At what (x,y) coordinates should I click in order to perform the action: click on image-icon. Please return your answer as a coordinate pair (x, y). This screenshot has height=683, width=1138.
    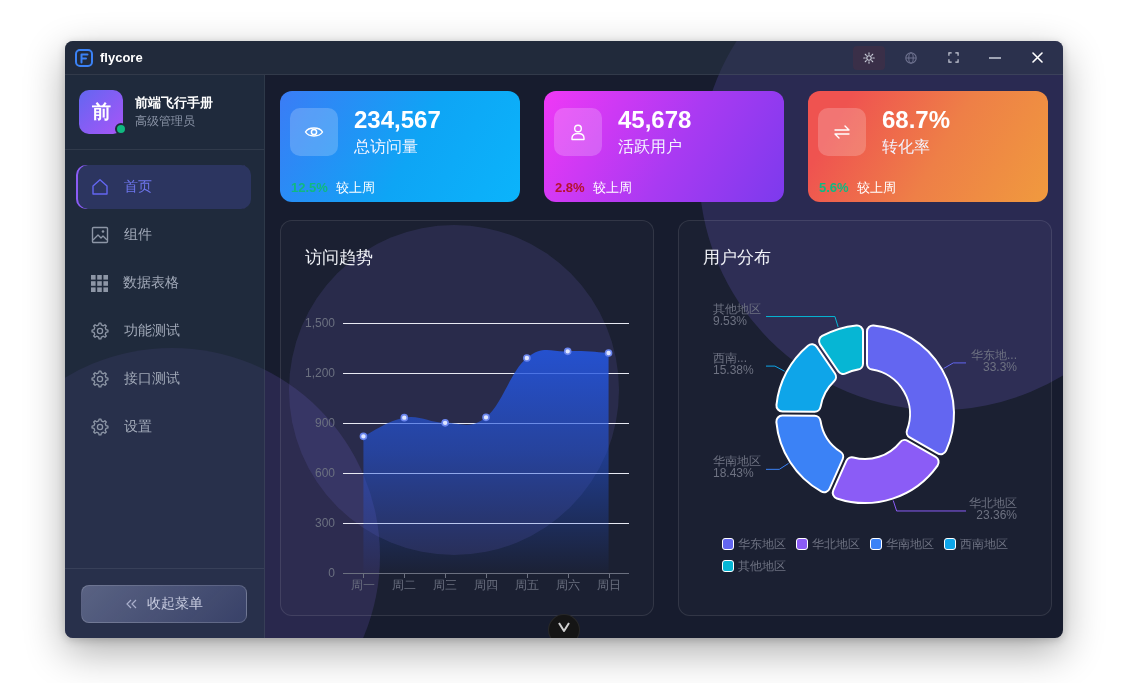
    Looking at the image, I should click on (100, 235).